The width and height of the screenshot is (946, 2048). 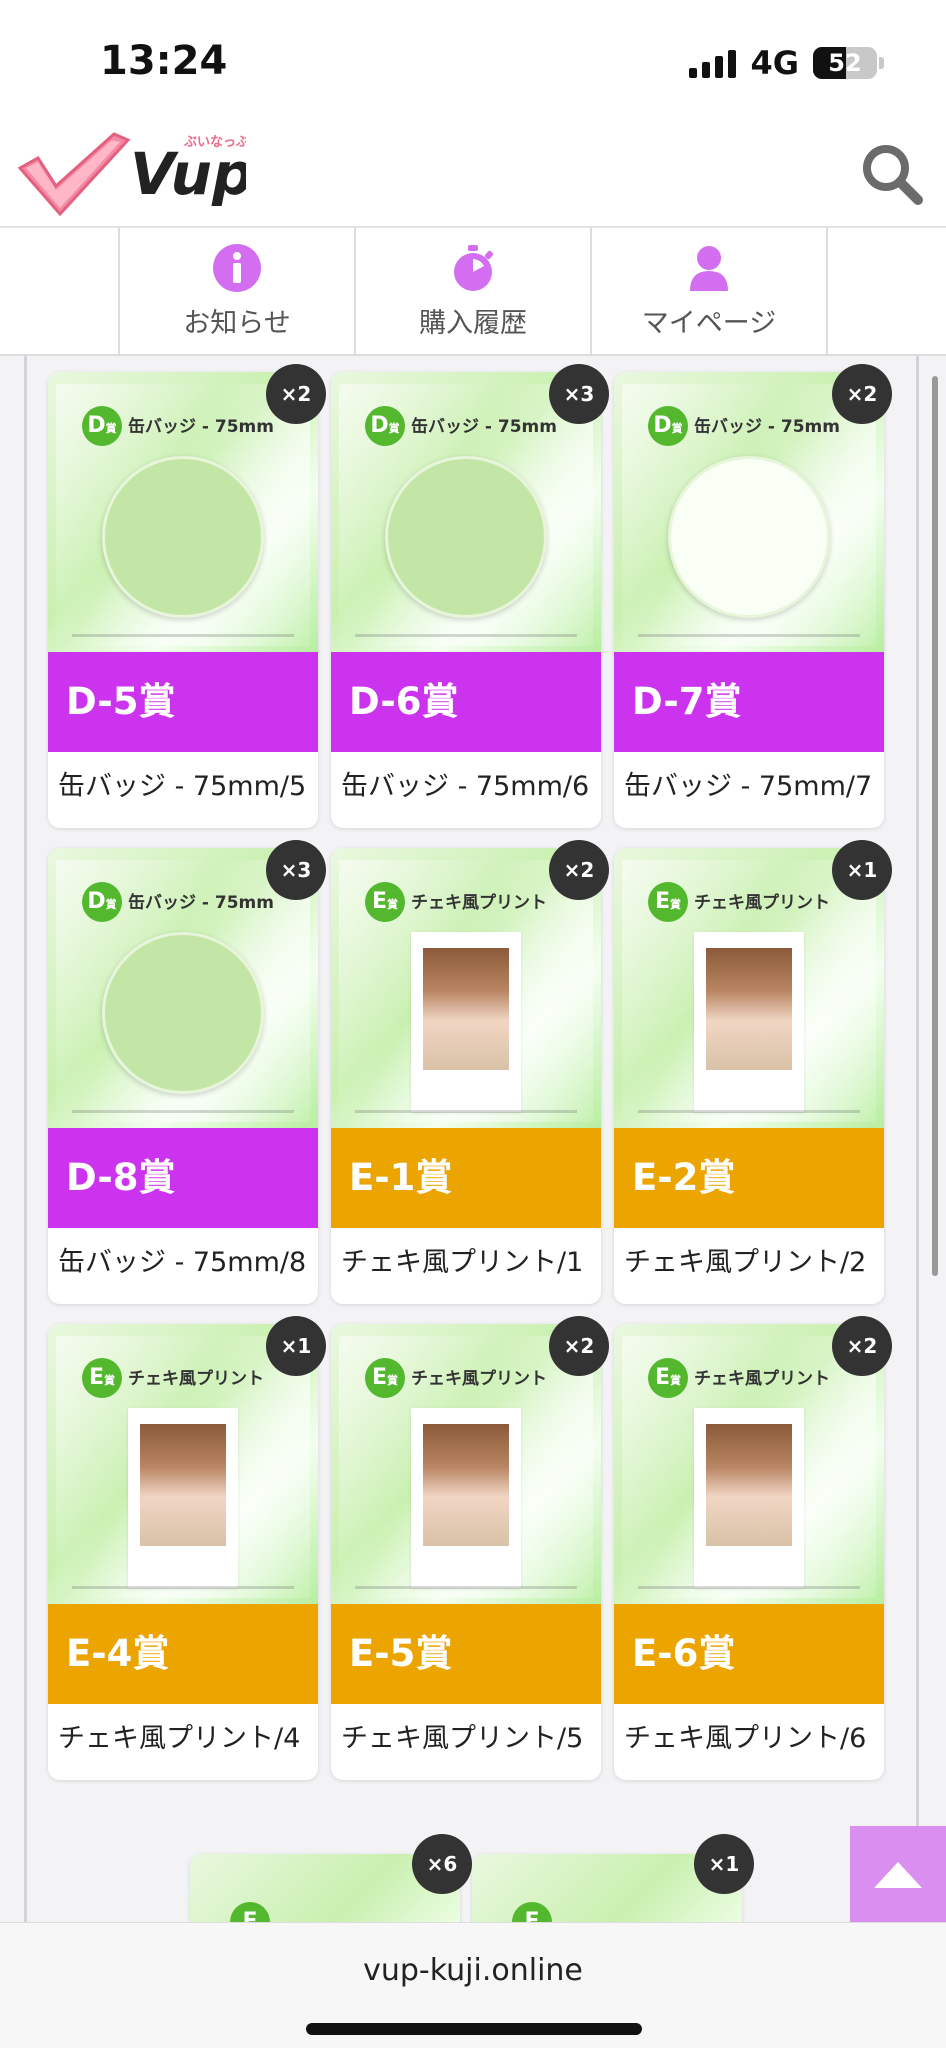 I want to click on prize-card: E賞 チェキ風プリント ×2 E-5賞 チェキ風プリント/5, so click(x=470, y=1548).